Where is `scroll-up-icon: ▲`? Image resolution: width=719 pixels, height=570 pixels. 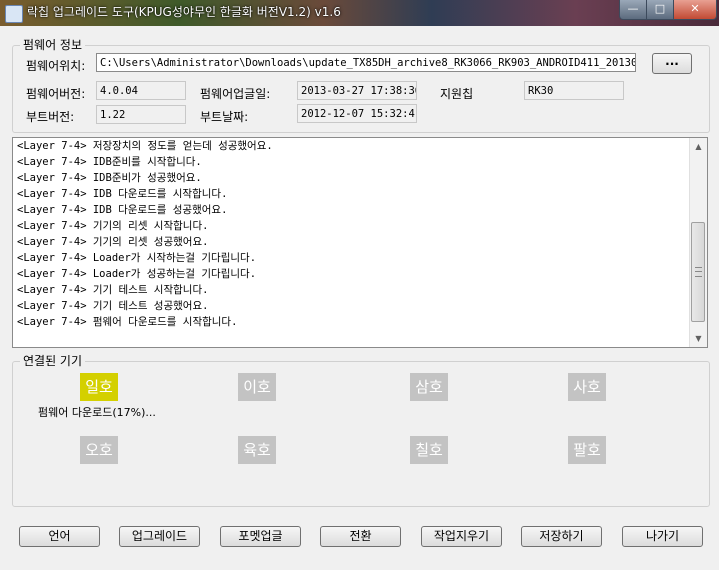
scroll-up-icon: ▲ is located at coordinates (698, 146).